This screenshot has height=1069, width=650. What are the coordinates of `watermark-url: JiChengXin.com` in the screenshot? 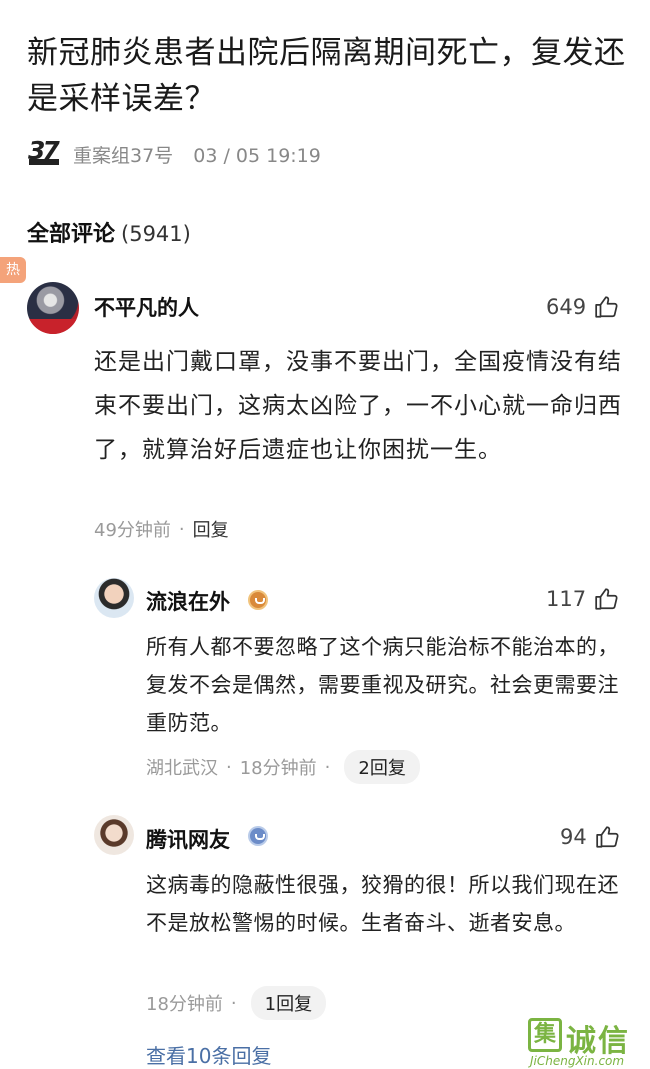 It's located at (577, 1061).